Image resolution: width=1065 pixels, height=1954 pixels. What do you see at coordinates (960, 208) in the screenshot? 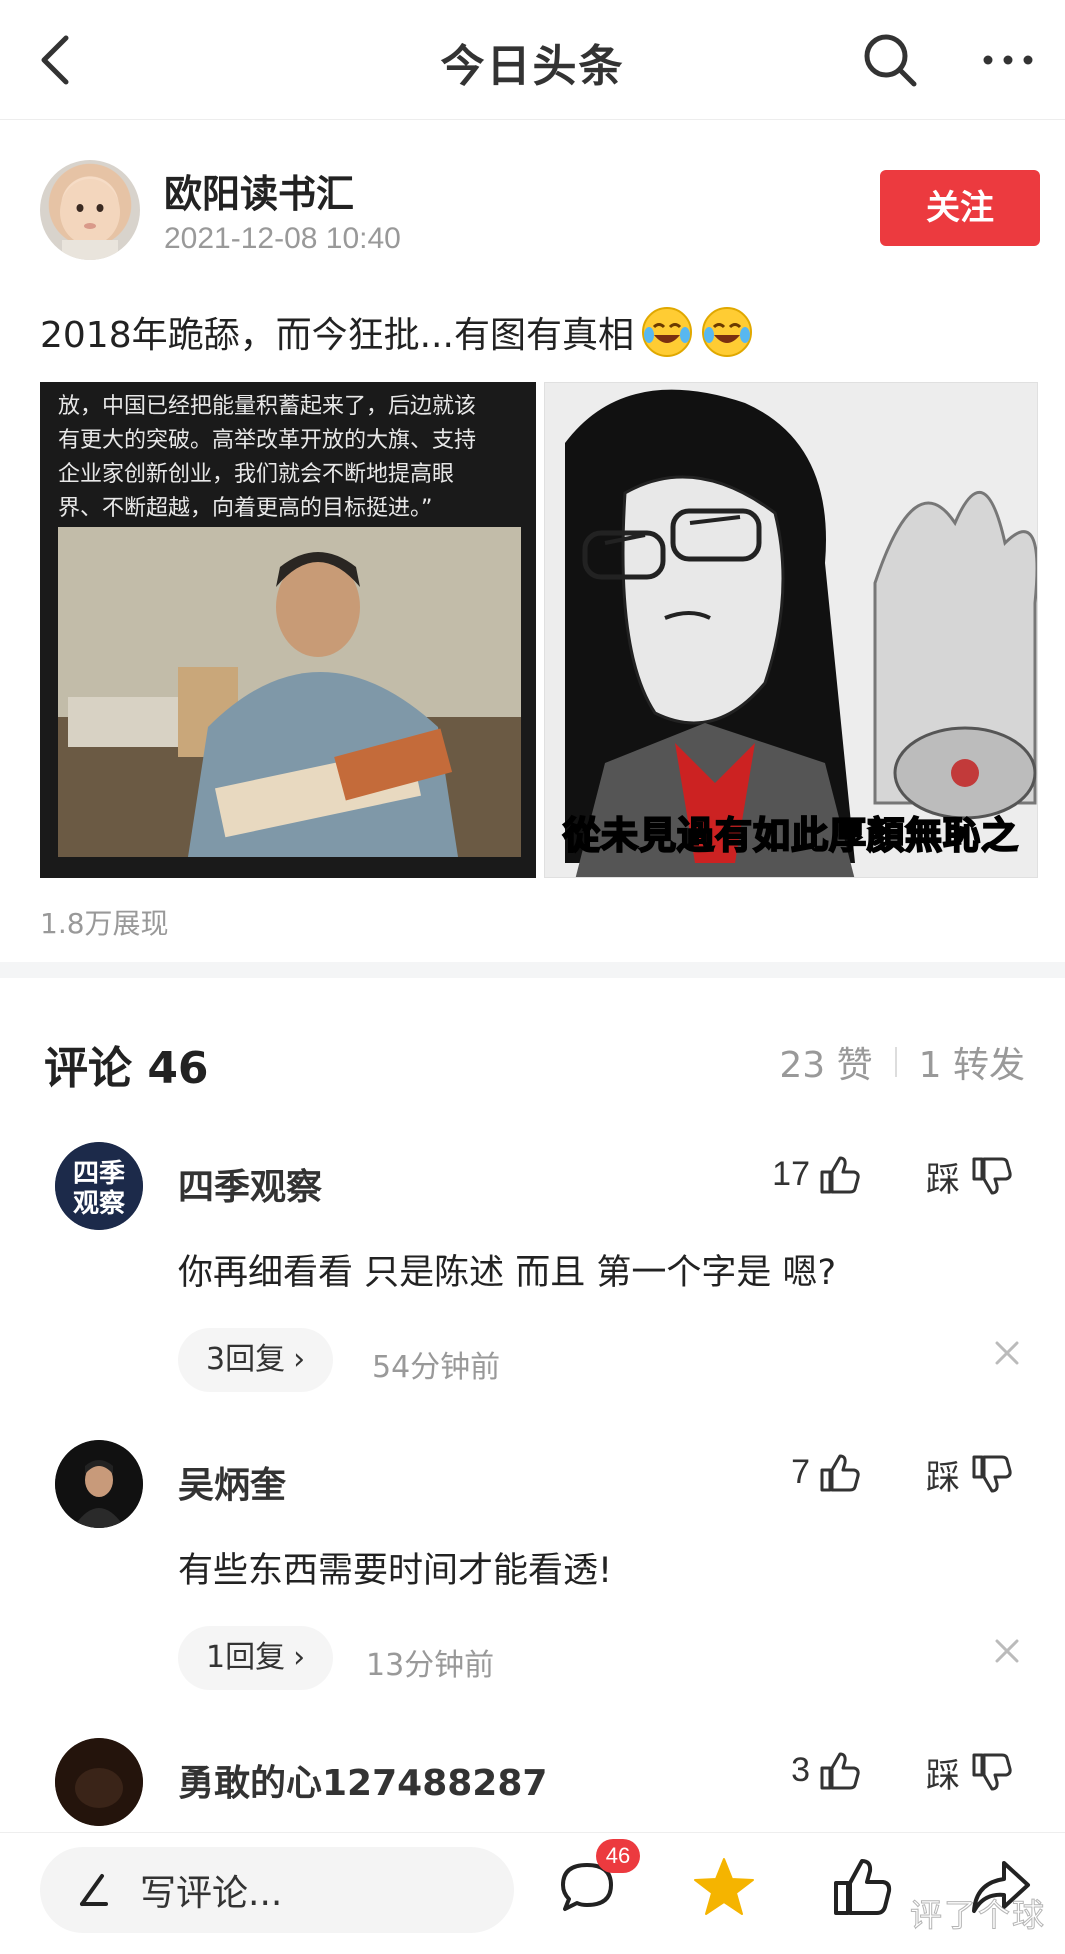
I see `follow-button: 关注` at bounding box center [960, 208].